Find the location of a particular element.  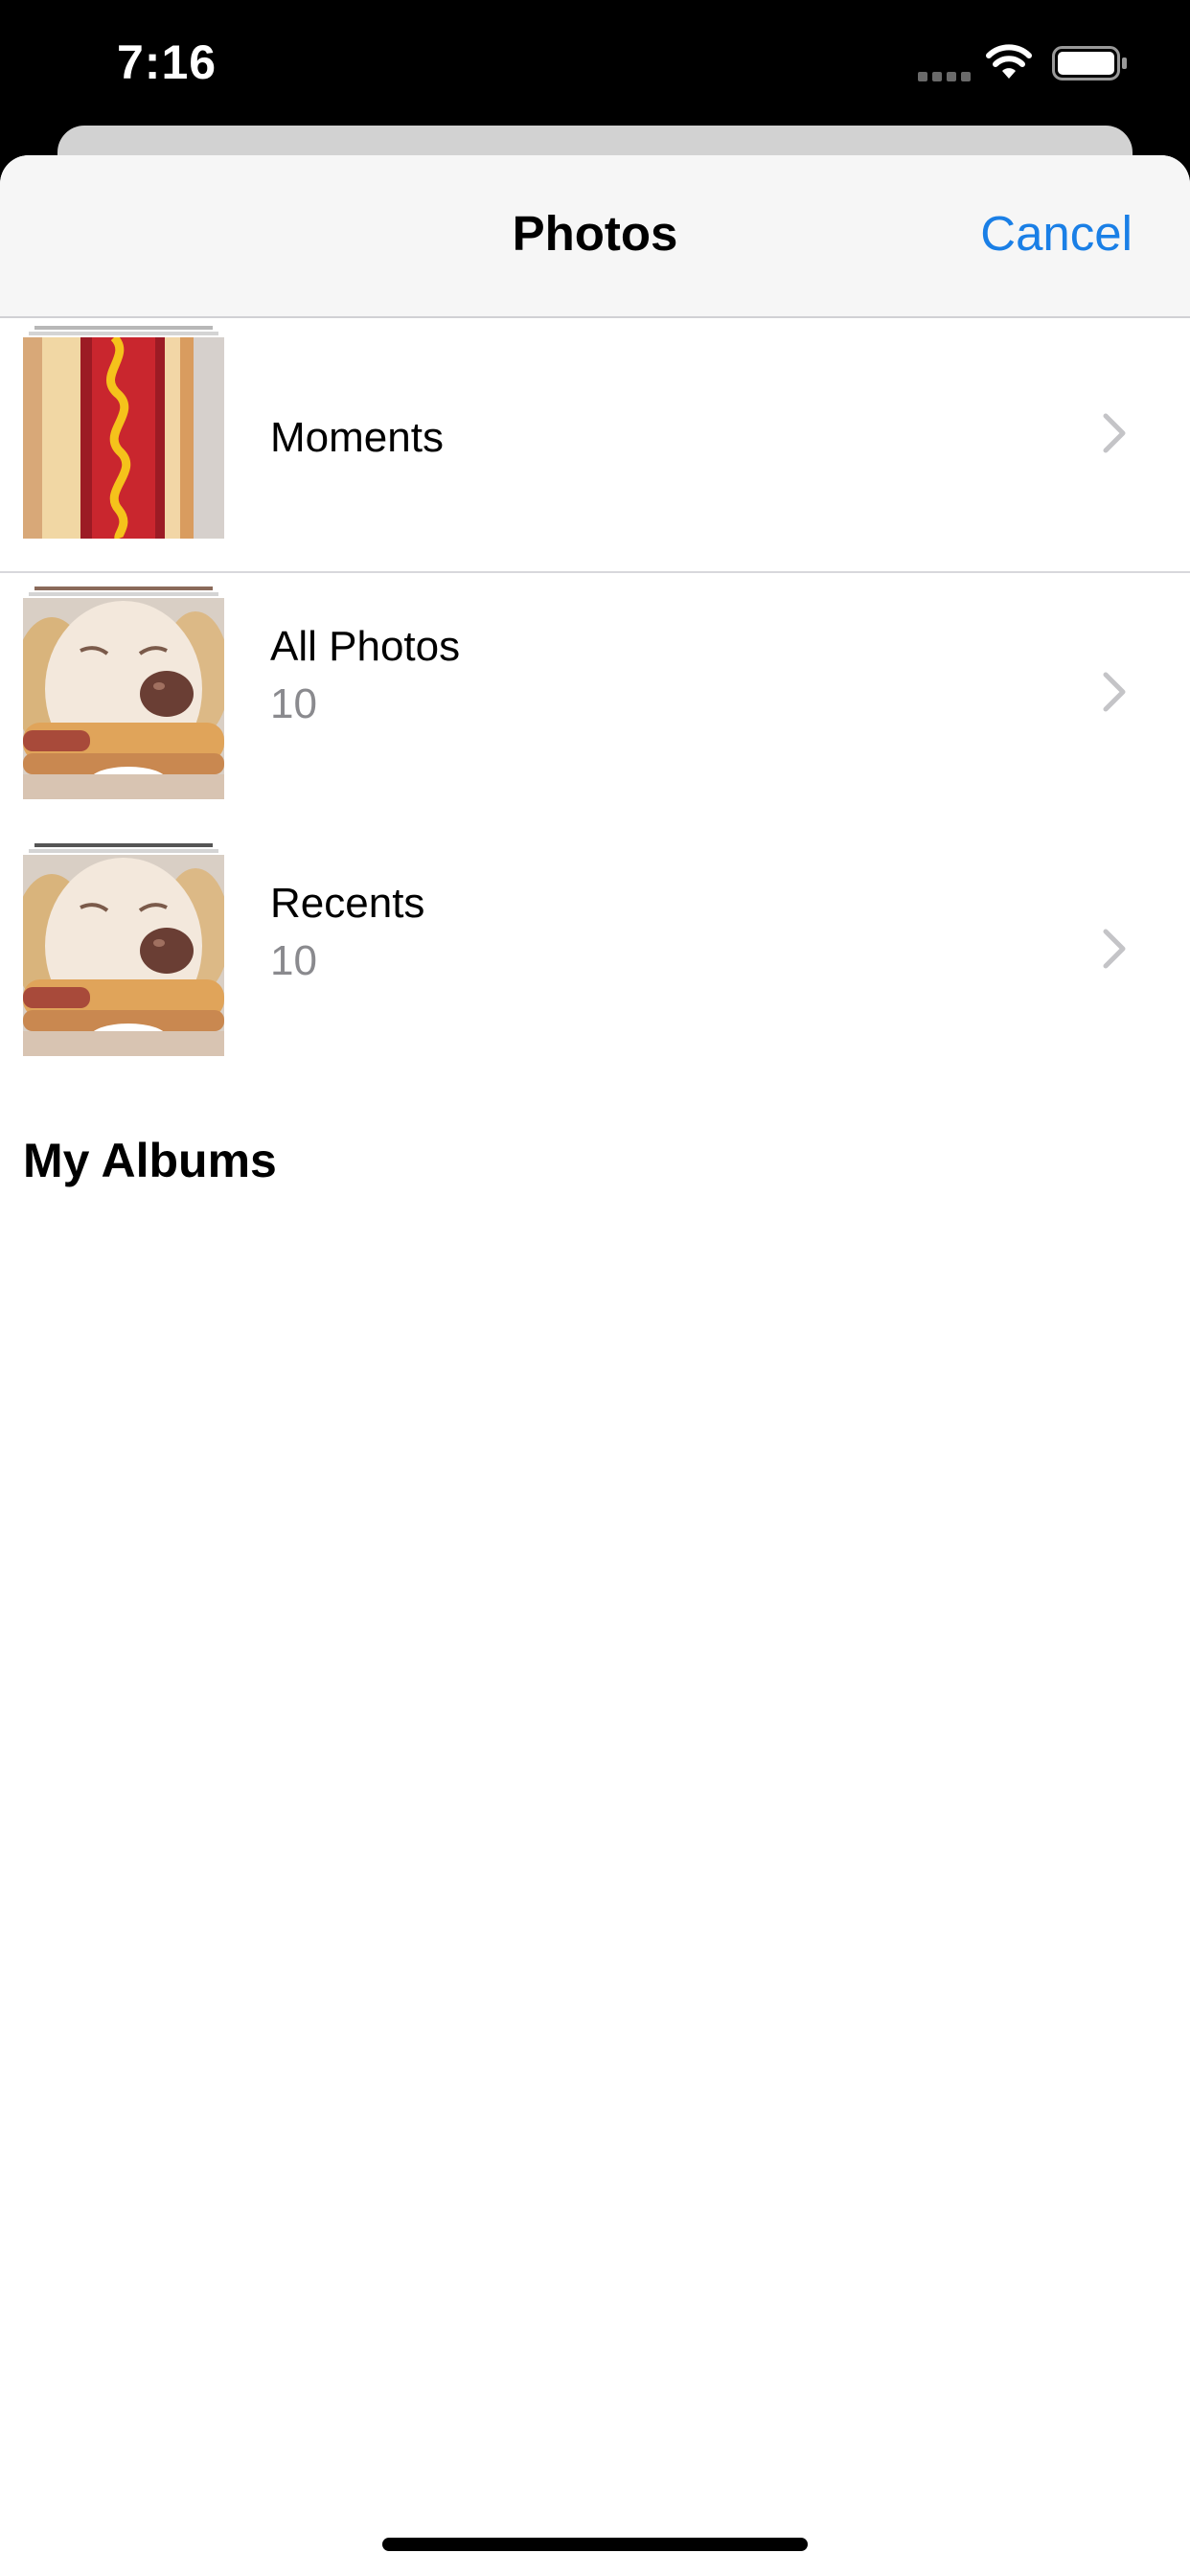

album-title: Recents is located at coordinates (348, 903).